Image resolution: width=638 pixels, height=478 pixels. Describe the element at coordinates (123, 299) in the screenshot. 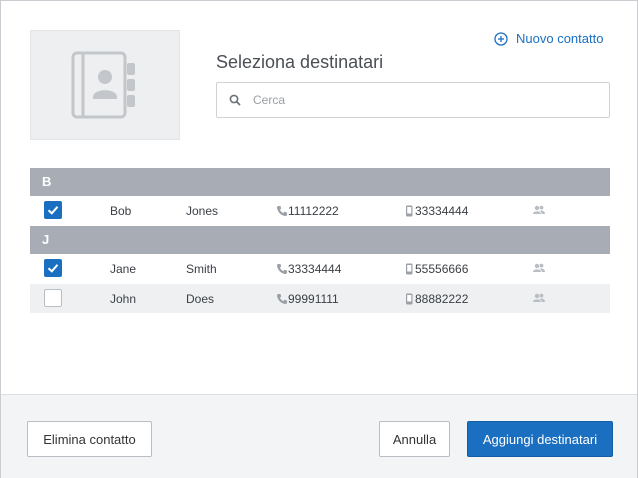

I see `contact-first-name: John` at that location.